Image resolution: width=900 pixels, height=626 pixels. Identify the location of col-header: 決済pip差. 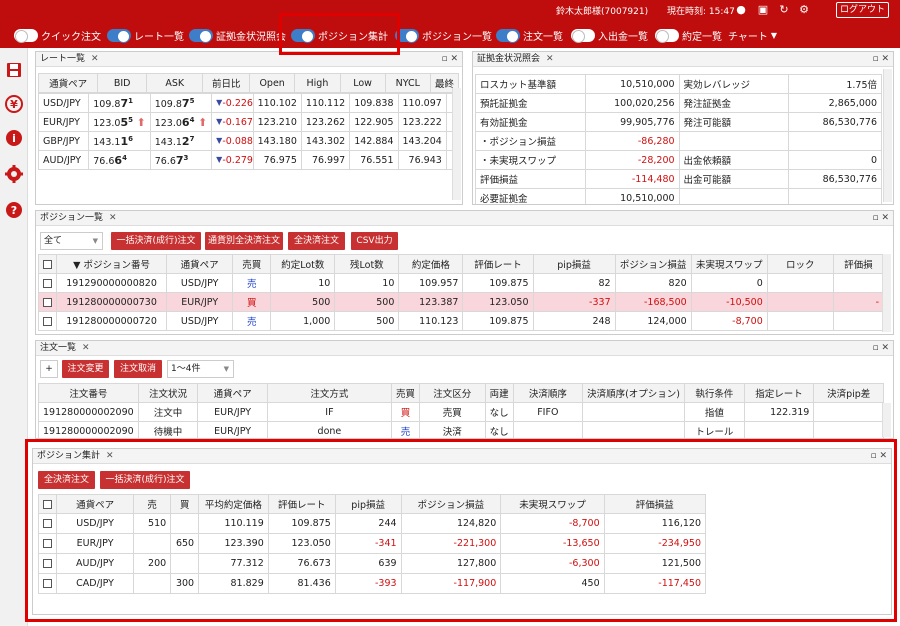
(848, 393).